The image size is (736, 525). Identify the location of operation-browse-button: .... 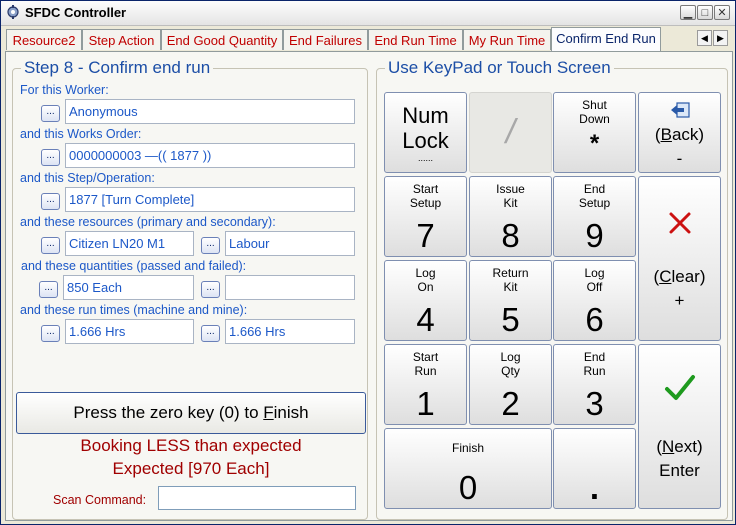
(50, 201).